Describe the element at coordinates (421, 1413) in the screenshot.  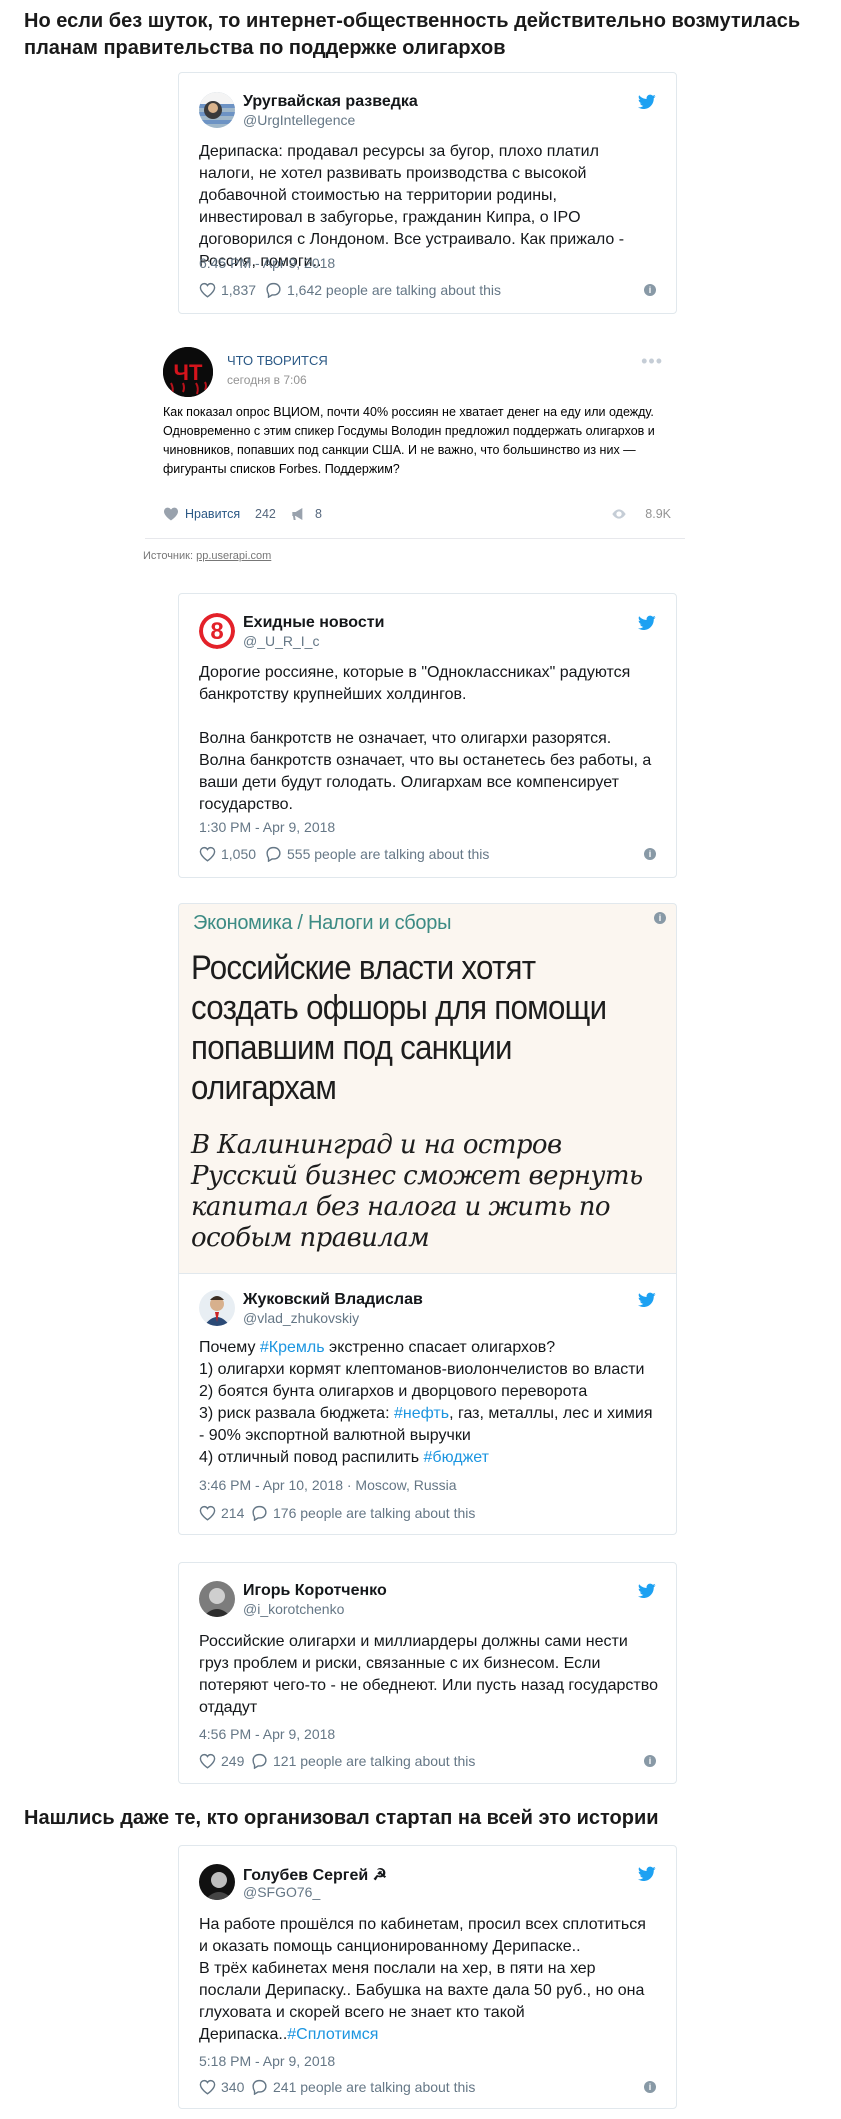
I see `hashtag-link: #нефть` at that location.